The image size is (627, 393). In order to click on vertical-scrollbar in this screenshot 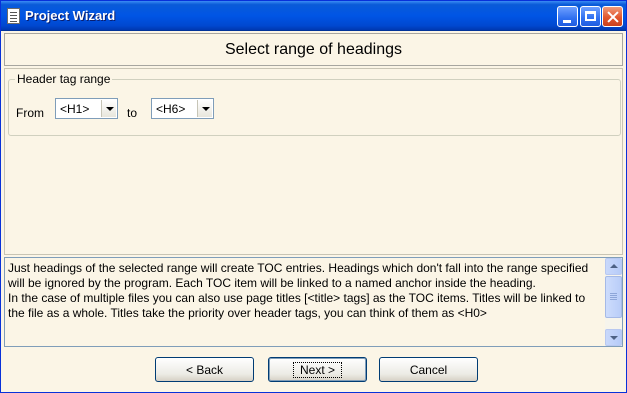, I will do `click(613, 302)`.